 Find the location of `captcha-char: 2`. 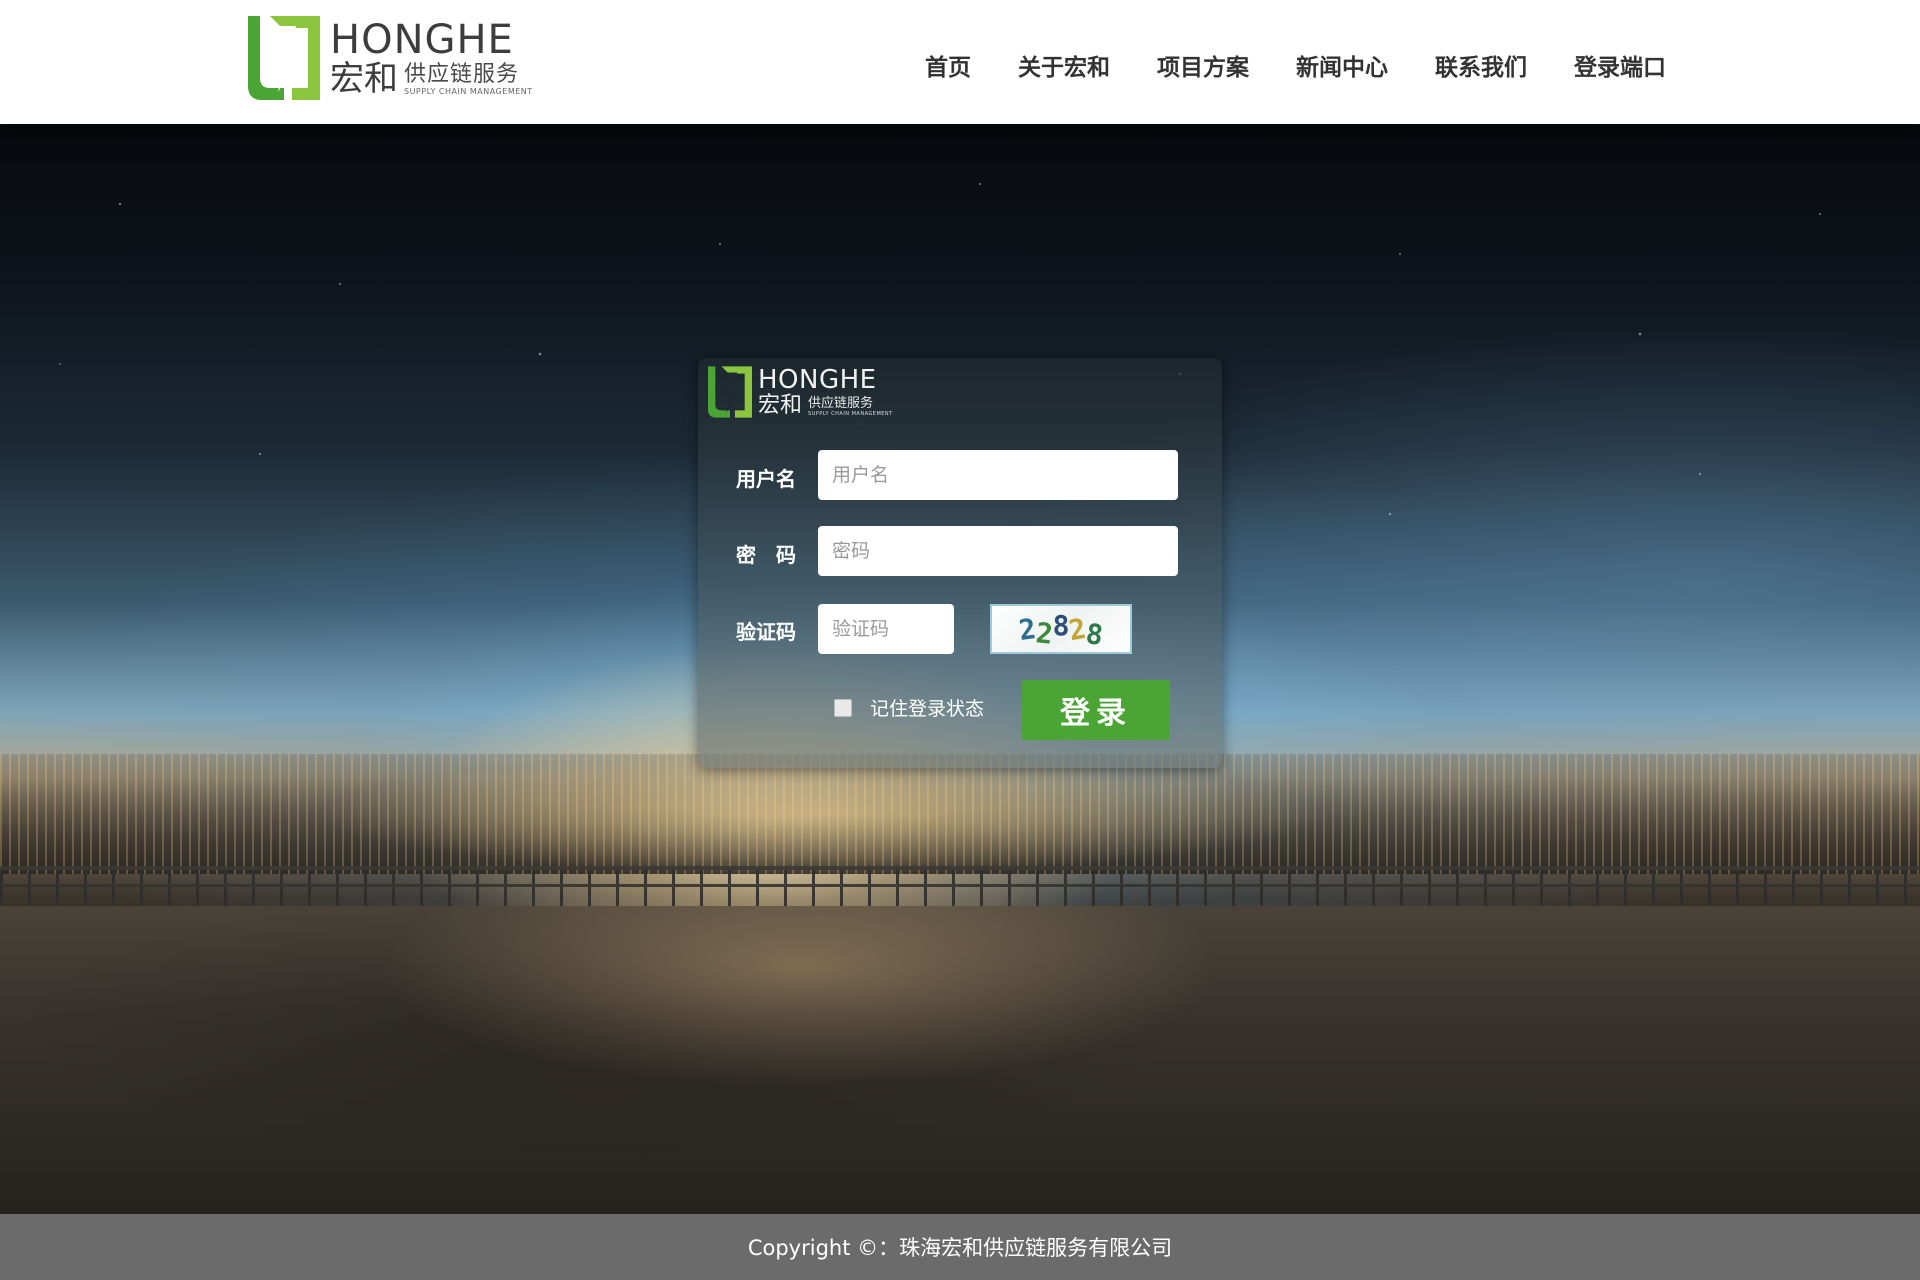

captcha-char: 2 is located at coordinates (1044, 633).